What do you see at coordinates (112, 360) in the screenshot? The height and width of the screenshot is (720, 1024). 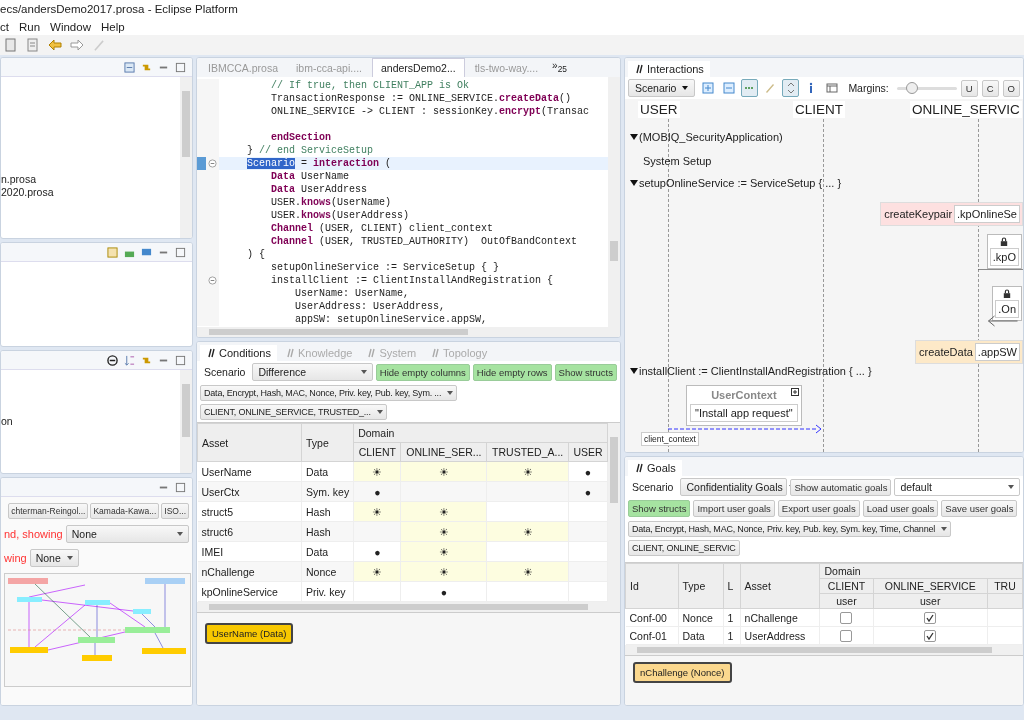 I see `collapse-icon` at bounding box center [112, 360].